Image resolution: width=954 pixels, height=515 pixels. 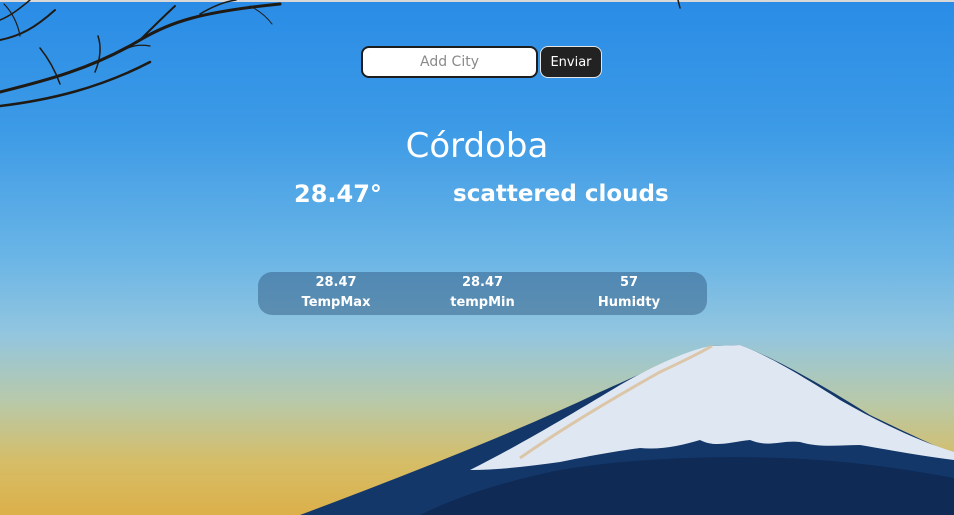 I want to click on stat-temp-max: 28.47 TempMax, so click(x=336, y=293).